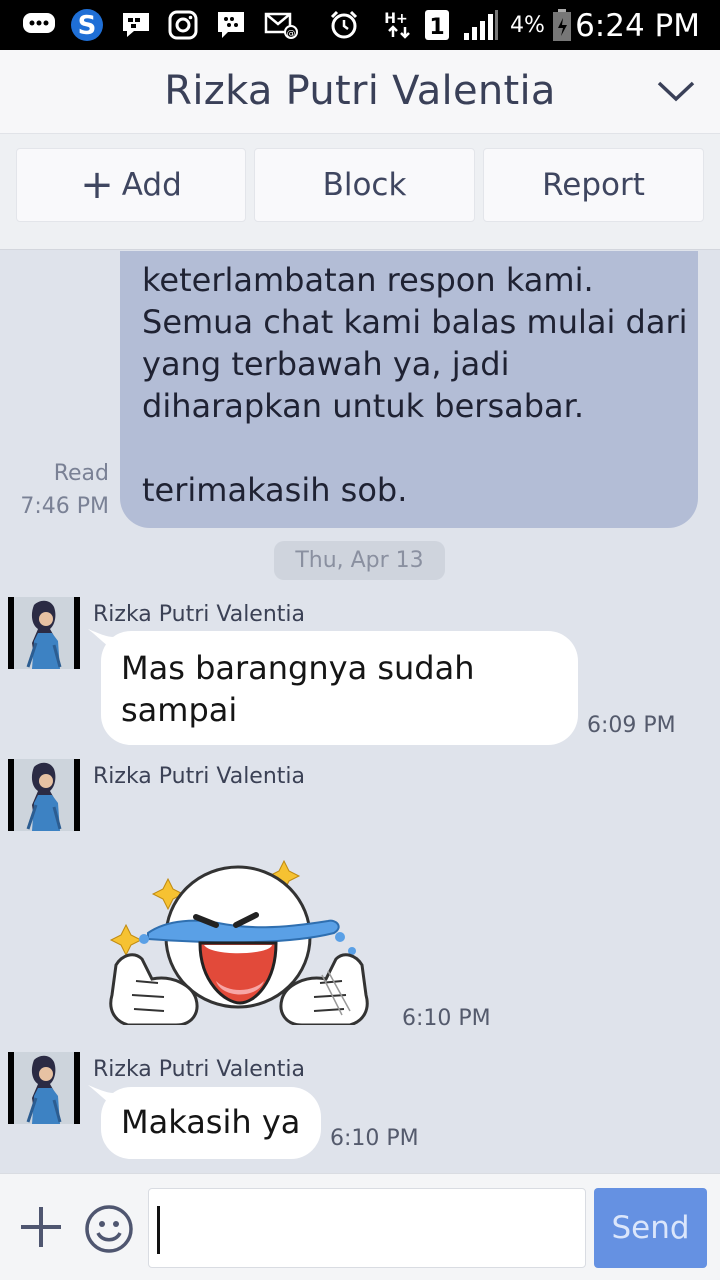 The width and height of the screenshot is (720, 1280). What do you see at coordinates (410, 448) in the screenshot?
I see `message-line` at bounding box center [410, 448].